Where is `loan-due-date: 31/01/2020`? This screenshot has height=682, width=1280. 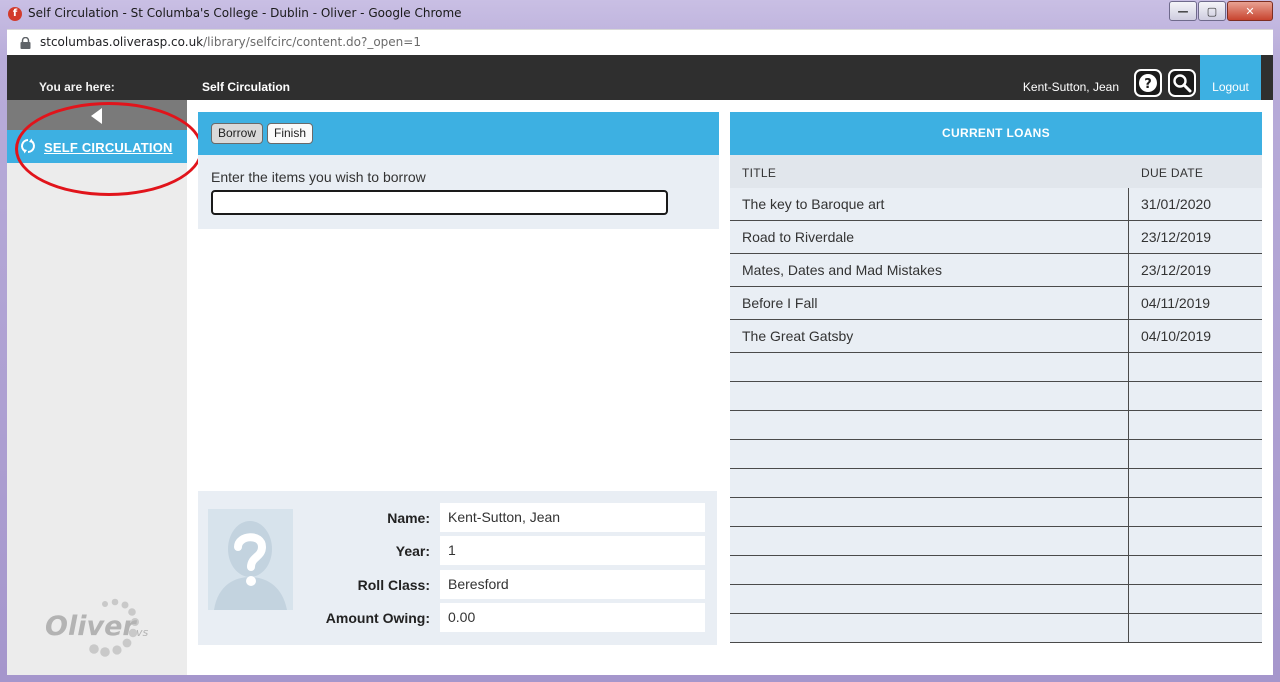
loan-due-date: 31/01/2020 is located at coordinates (1176, 204).